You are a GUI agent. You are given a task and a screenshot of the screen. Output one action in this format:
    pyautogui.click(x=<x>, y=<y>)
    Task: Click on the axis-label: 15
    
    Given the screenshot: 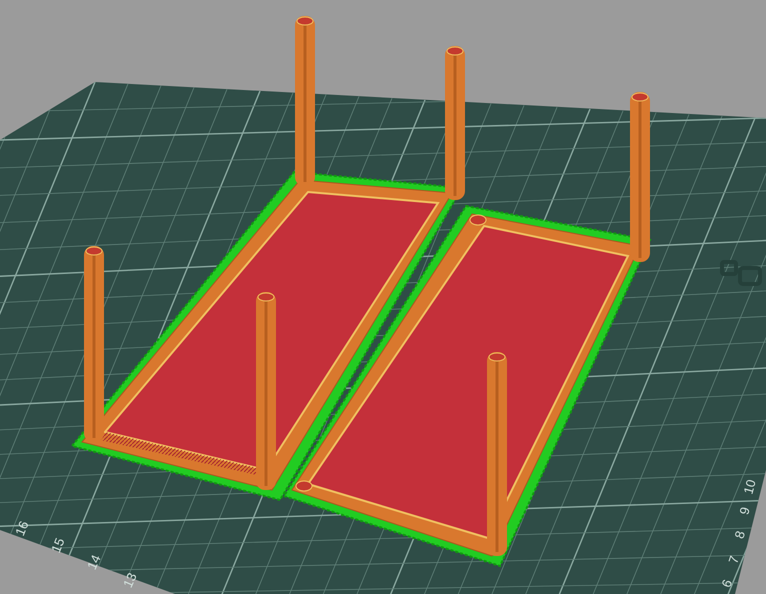 What is the action you would take?
    pyautogui.click(x=58, y=545)
    